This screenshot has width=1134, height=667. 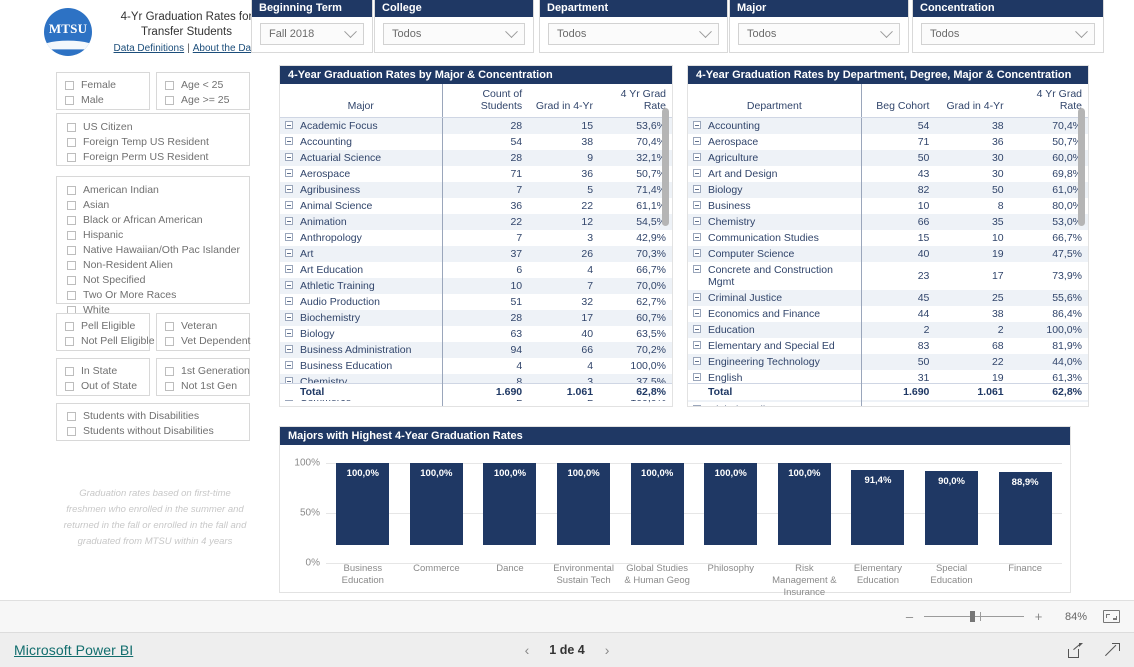 I want to click on filter-item-out-of-state: Out of State, so click(x=103, y=386).